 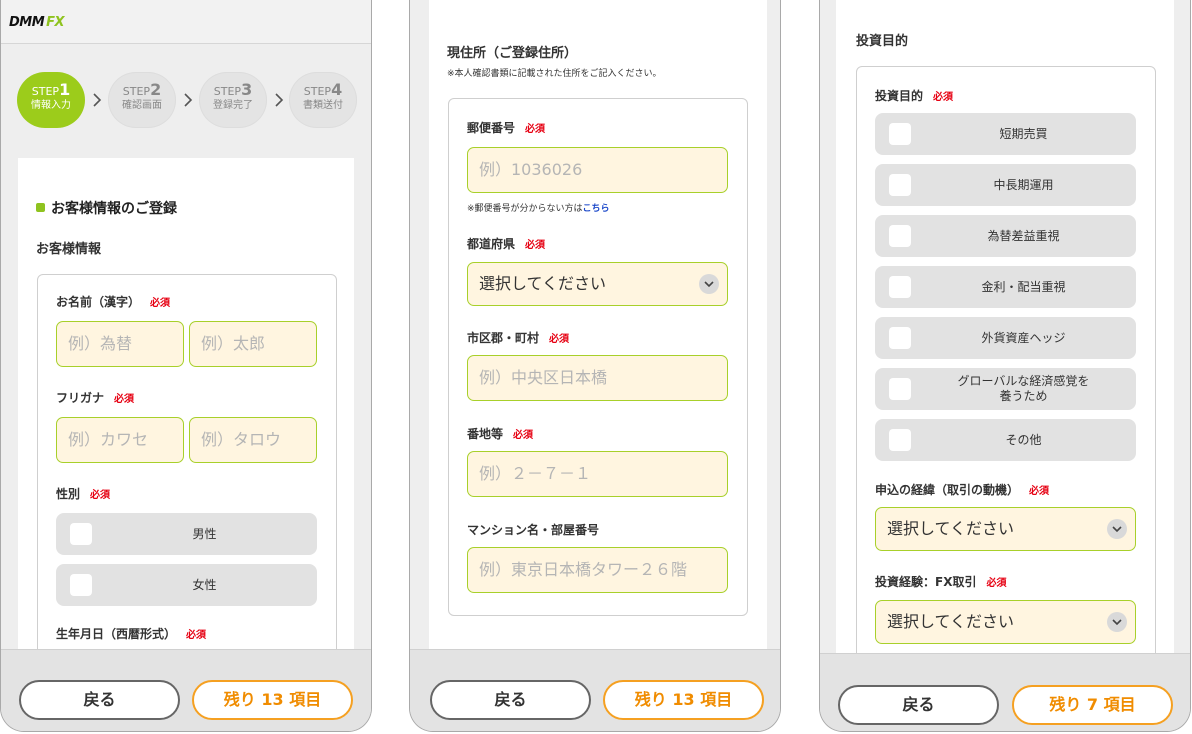 What do you see at coordinates (597, 284) in the screenshot?
I see `prefecture-select: 選択してください` at bounding box center [597, 284].